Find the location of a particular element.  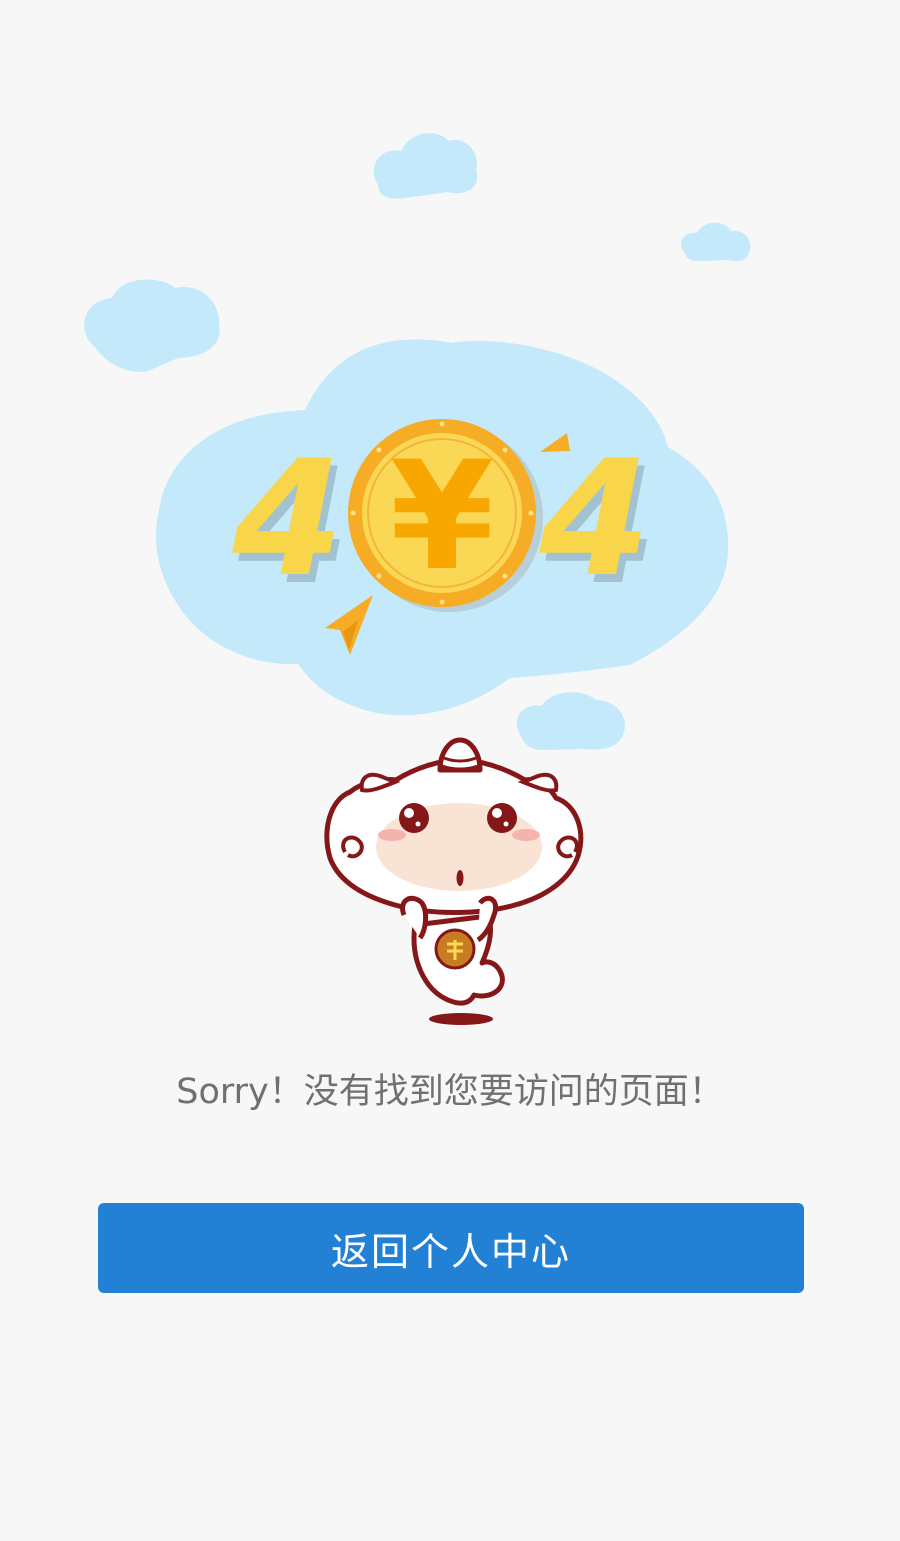

cloud-small-bottom is located at coordinates (571, 721).